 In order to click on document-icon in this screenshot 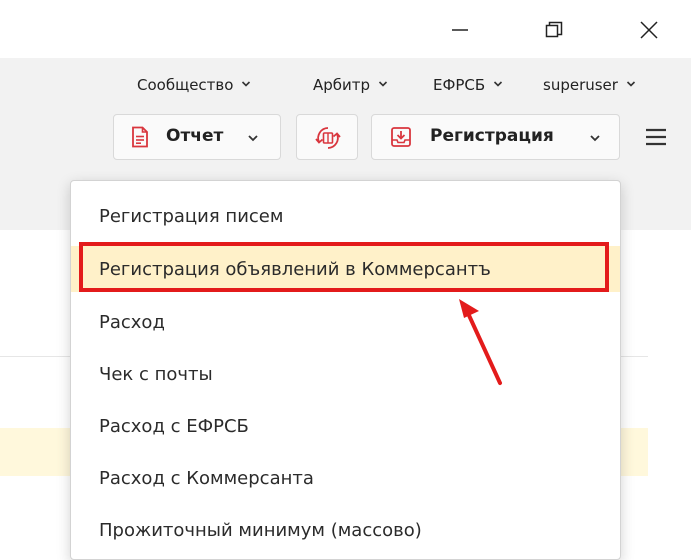, I will do `click(140, 137)`.